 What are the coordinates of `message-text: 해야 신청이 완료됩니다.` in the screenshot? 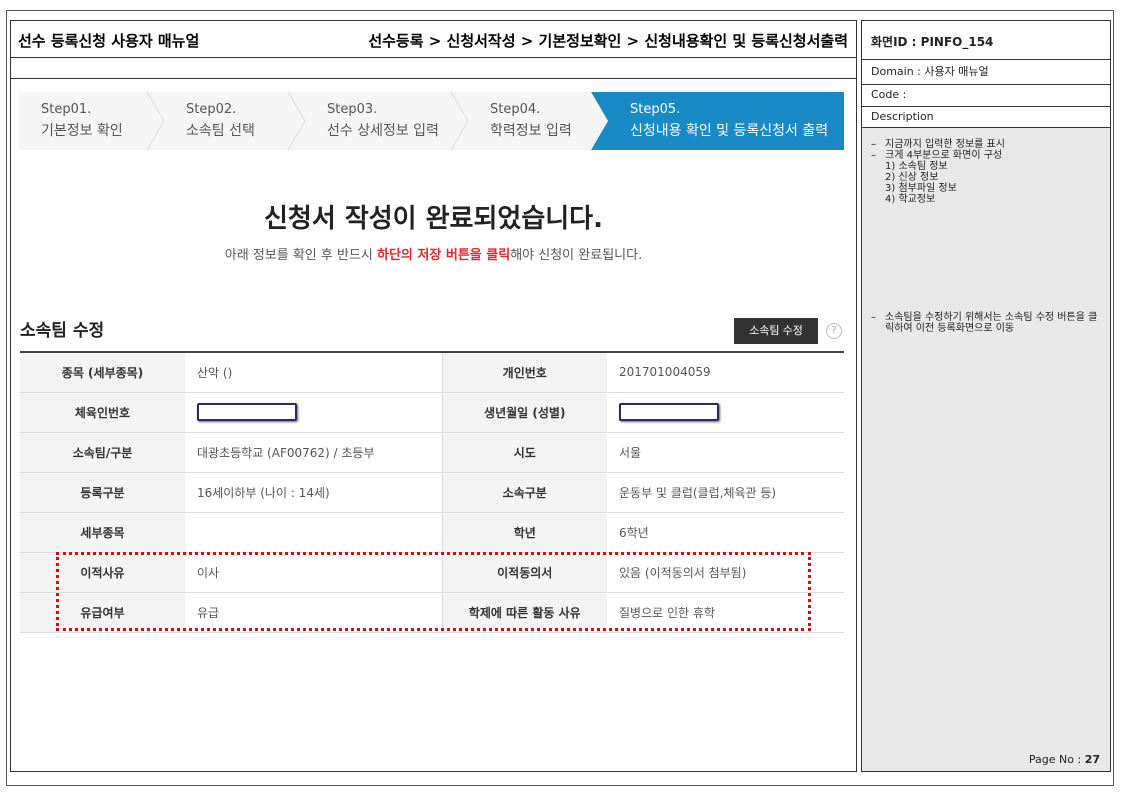 It's located at (576, 255).